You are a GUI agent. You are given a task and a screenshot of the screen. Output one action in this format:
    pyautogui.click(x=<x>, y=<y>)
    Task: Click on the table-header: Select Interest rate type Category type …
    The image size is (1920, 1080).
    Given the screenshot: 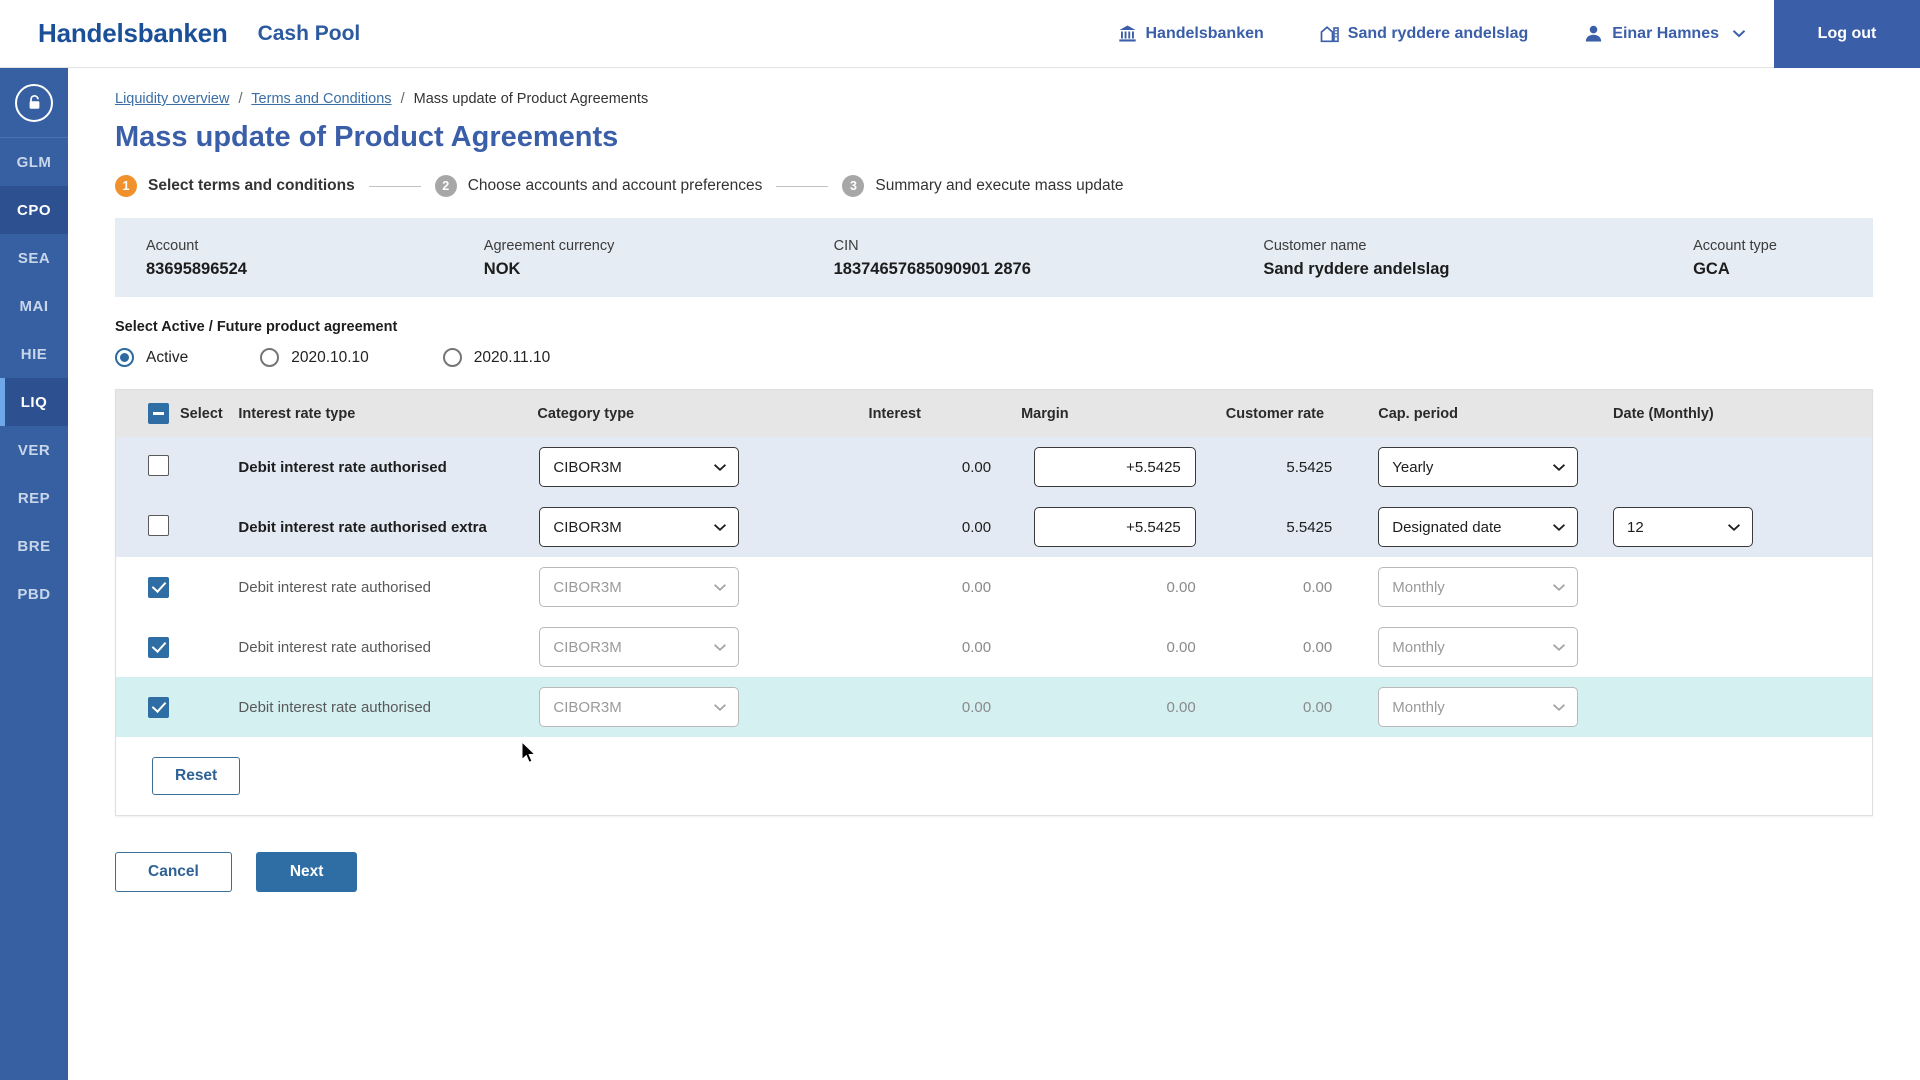 What is the action you would take?
    pyautogui.click(x=994, y=413)
    